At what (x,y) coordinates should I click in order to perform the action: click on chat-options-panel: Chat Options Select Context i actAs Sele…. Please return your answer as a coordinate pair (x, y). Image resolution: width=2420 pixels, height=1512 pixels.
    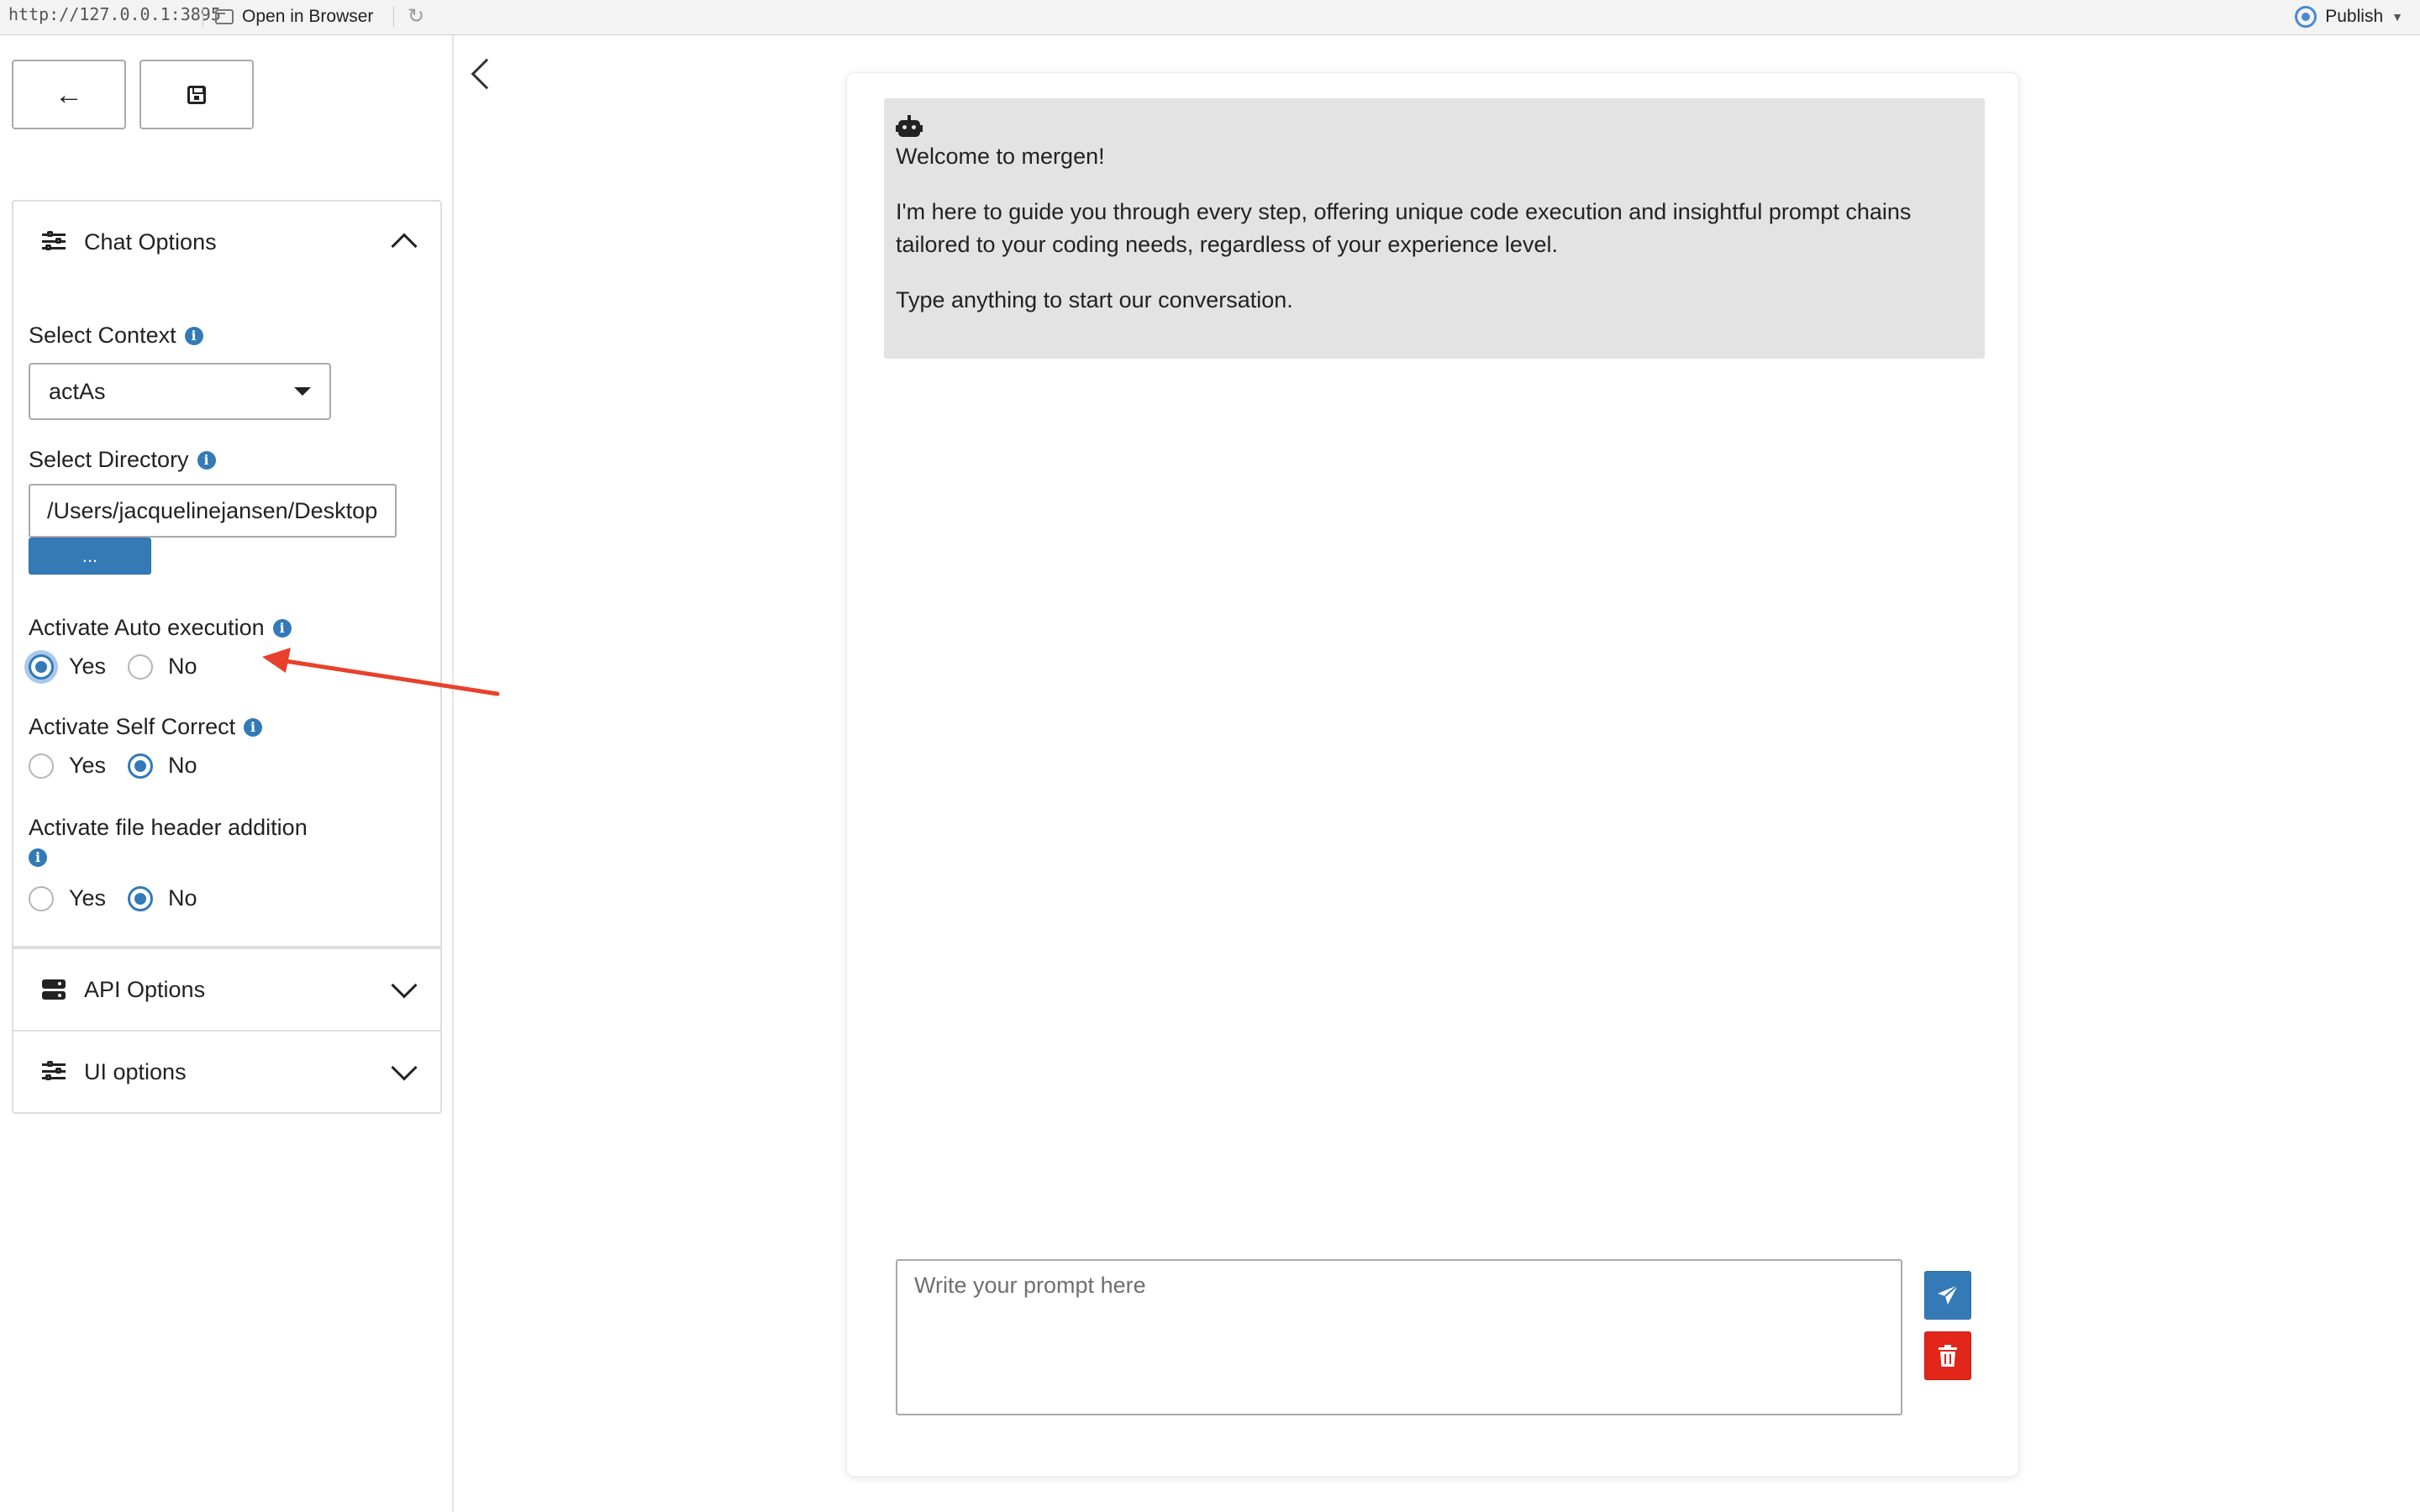
    Looking at the image, I should click on (226, 575).